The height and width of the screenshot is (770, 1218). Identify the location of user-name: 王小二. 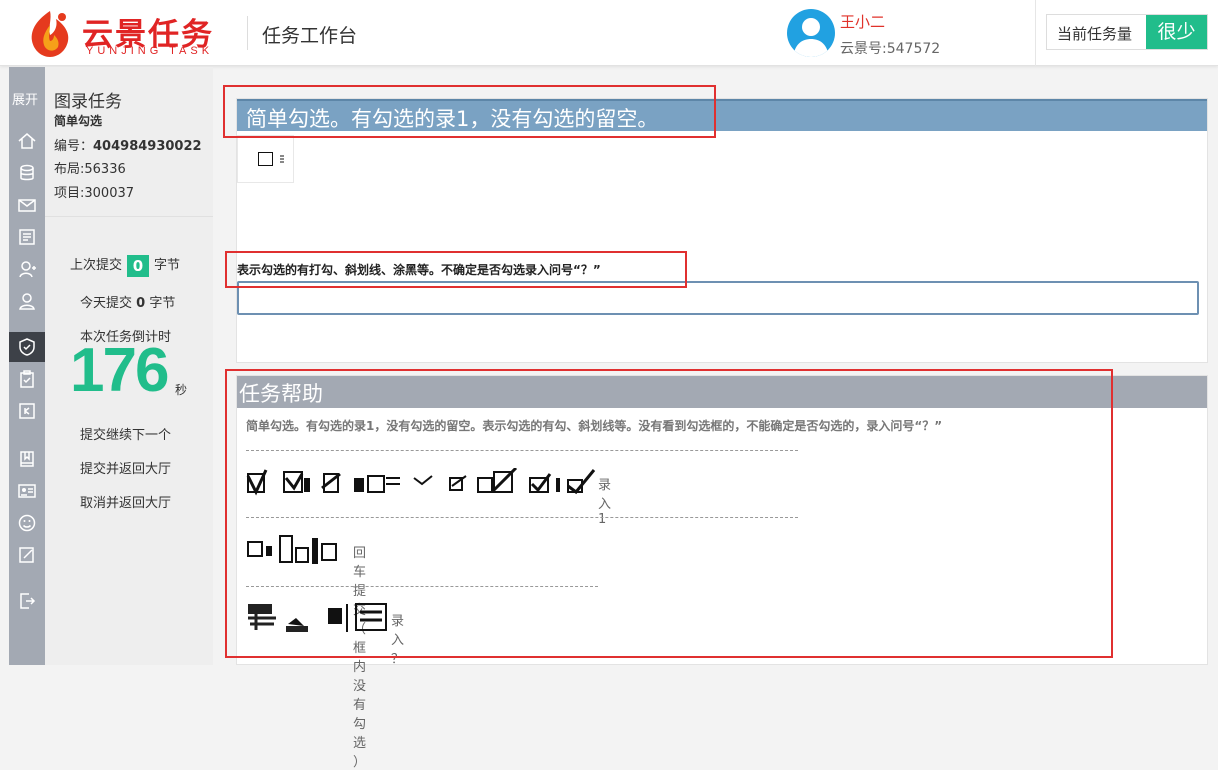
(862, 21).